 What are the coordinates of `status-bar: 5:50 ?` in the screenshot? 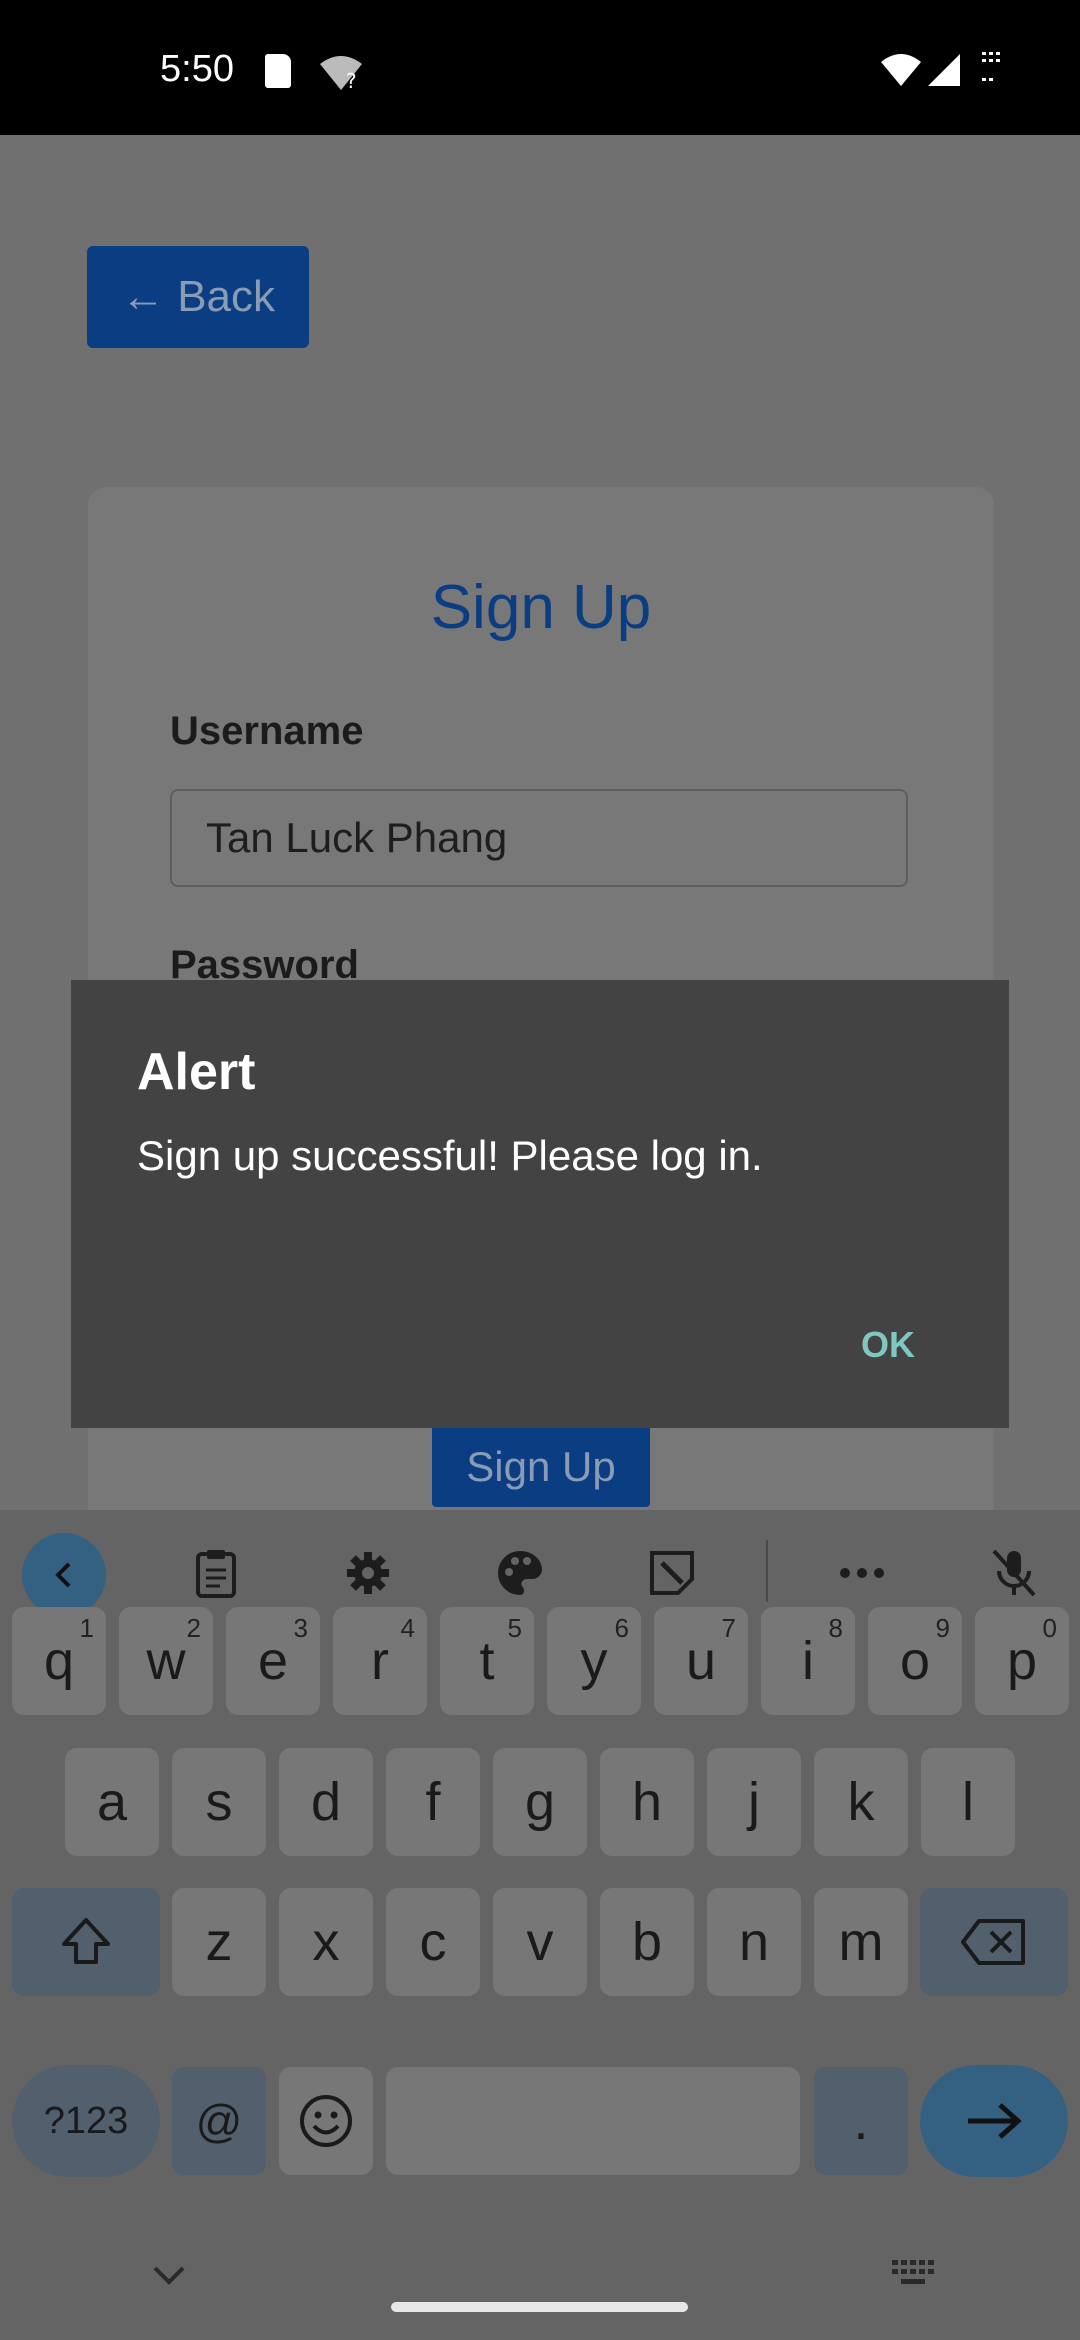 It's located at (540, 67).